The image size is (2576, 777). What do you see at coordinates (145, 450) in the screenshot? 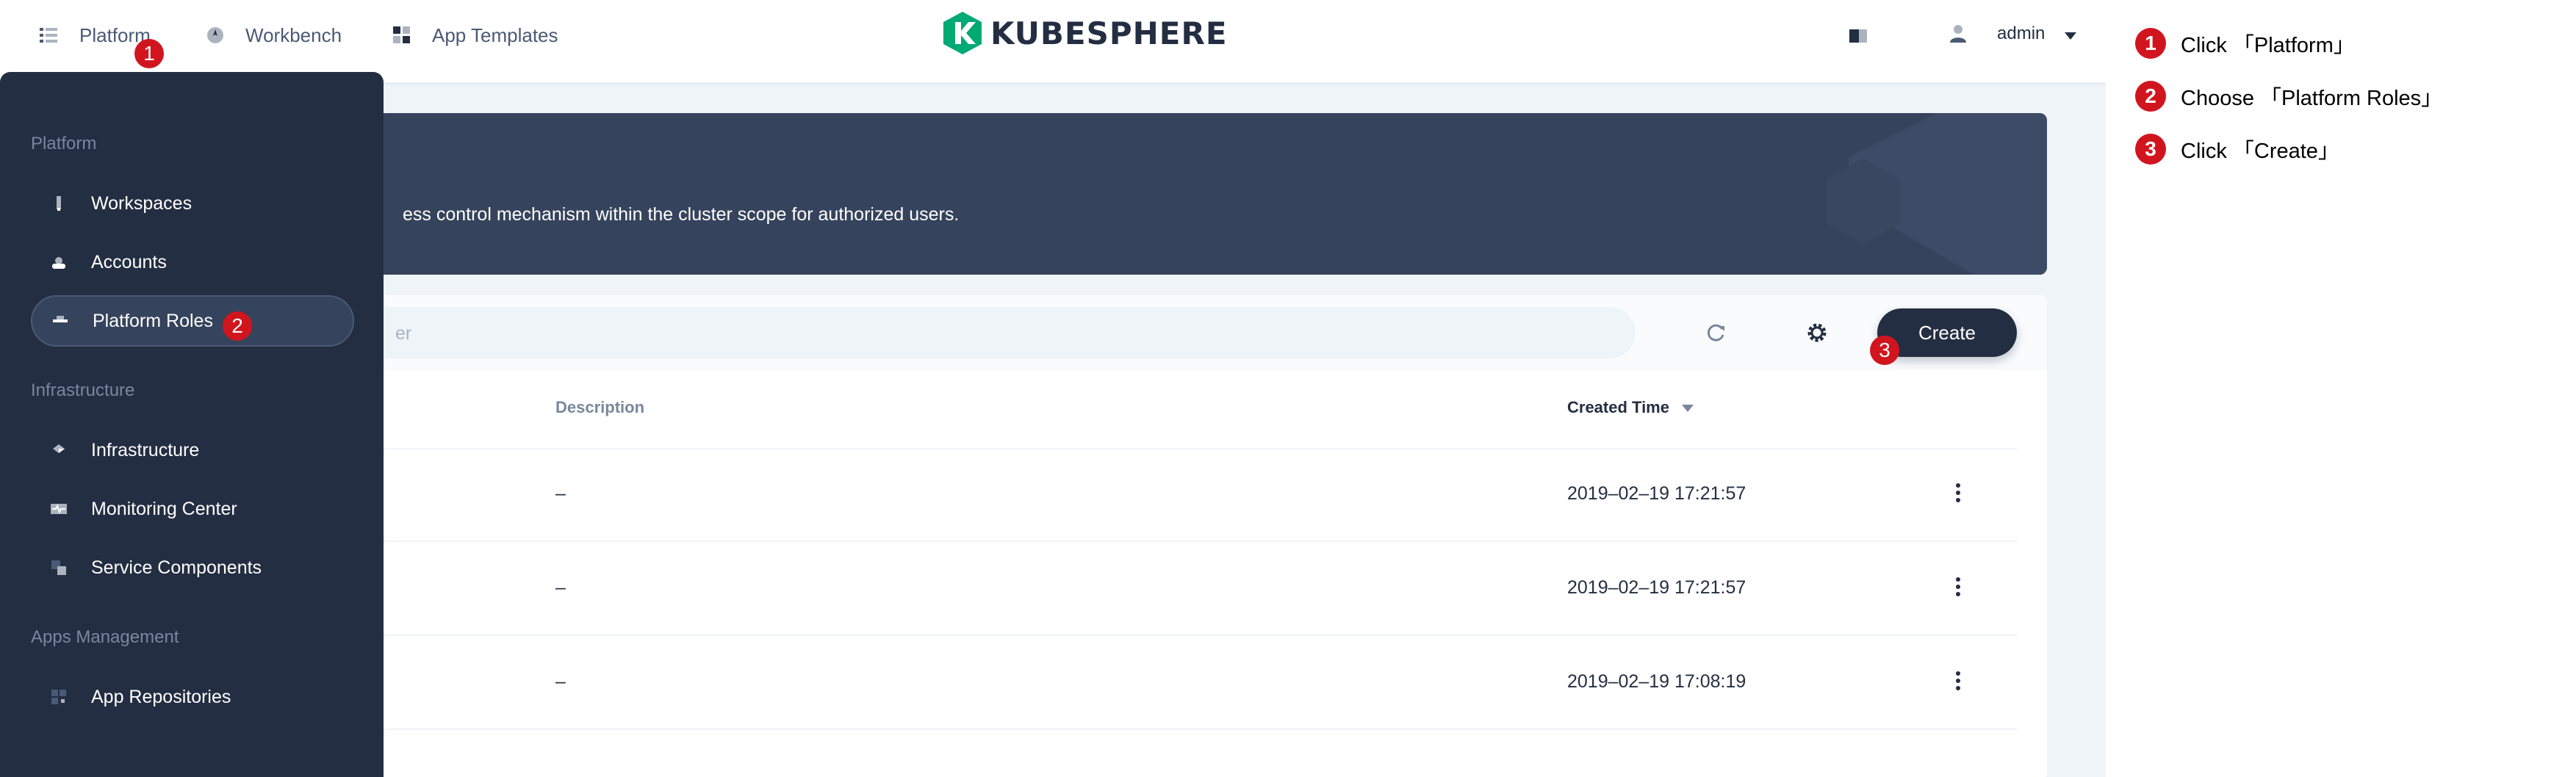
I see `sidebar-item-label: Infrastructure` at bounding box center [145, 450].